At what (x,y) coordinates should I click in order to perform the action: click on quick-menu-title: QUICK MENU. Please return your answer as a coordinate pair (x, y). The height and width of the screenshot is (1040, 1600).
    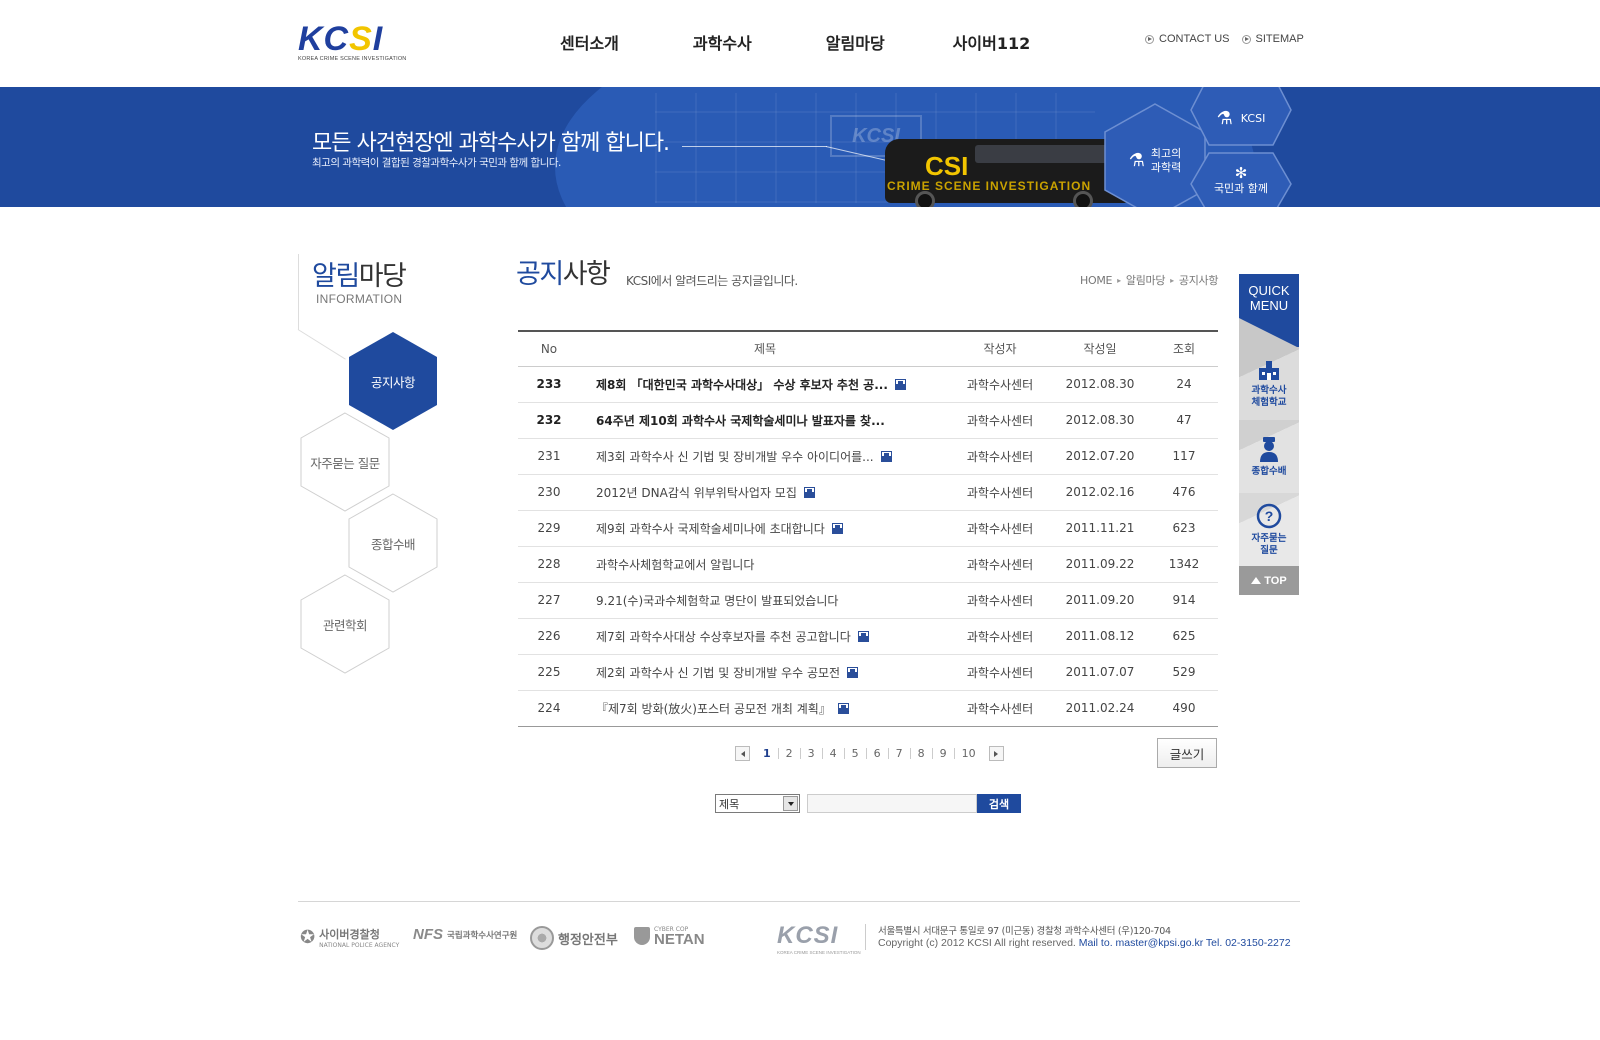
    Looking at the image, I should click on (1269, 311).